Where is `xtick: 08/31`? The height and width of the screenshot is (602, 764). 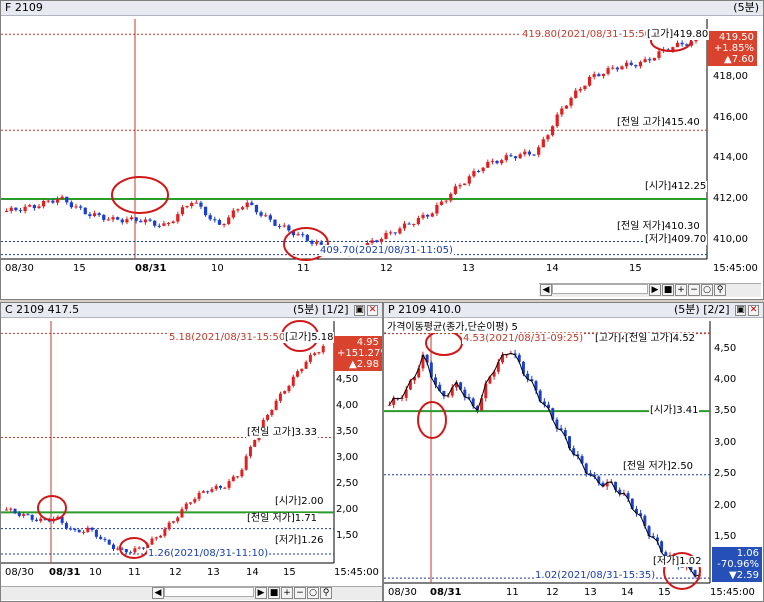 xtick: 08/31 is located at coordinates (65, 572).